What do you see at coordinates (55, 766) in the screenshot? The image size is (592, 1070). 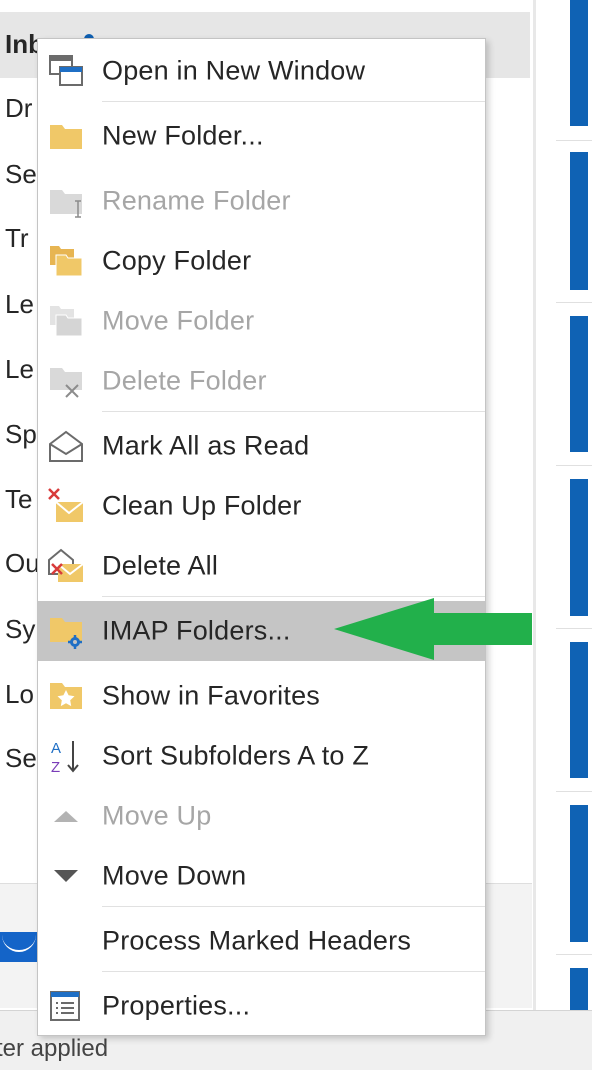 I see `svg-text: Z` at bounding box center [55, 766].